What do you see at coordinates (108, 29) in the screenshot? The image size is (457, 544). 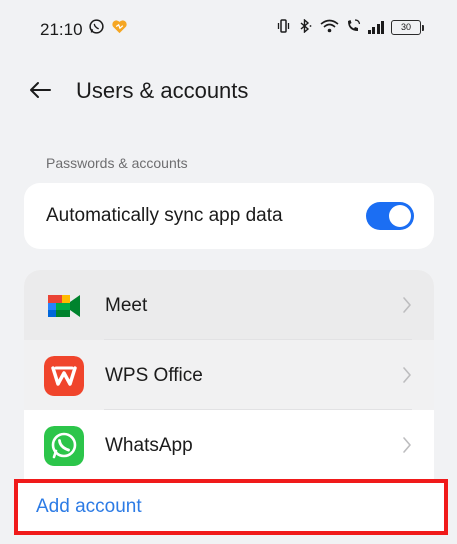 I see `status-left-icons` at bounding box center [108, 29].